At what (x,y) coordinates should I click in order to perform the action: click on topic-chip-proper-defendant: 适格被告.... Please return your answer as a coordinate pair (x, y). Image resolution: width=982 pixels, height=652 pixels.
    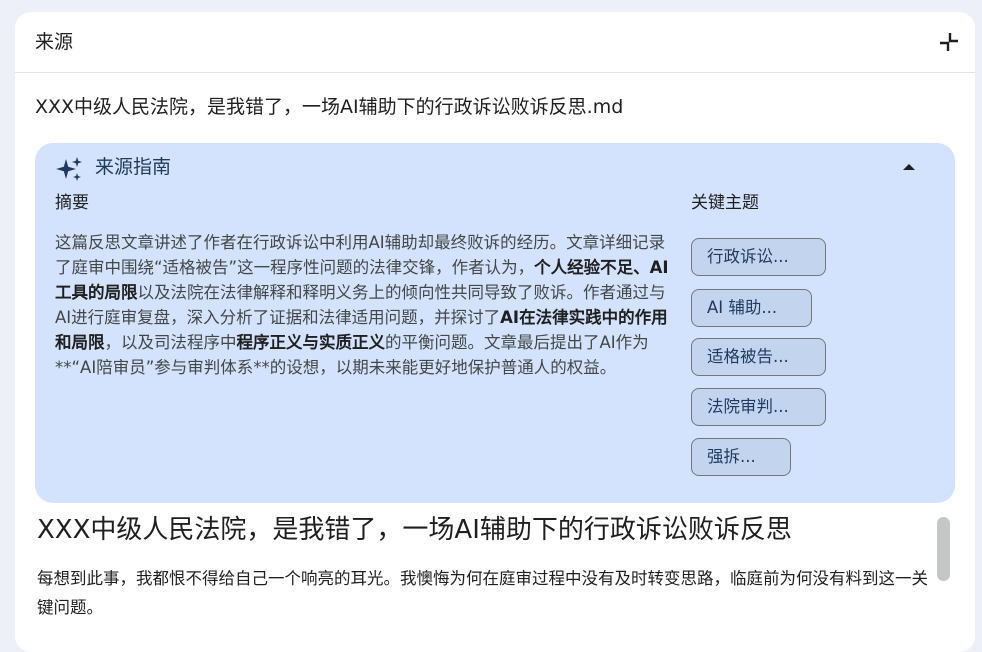
    Looking at the image, I should click on (758, 357).